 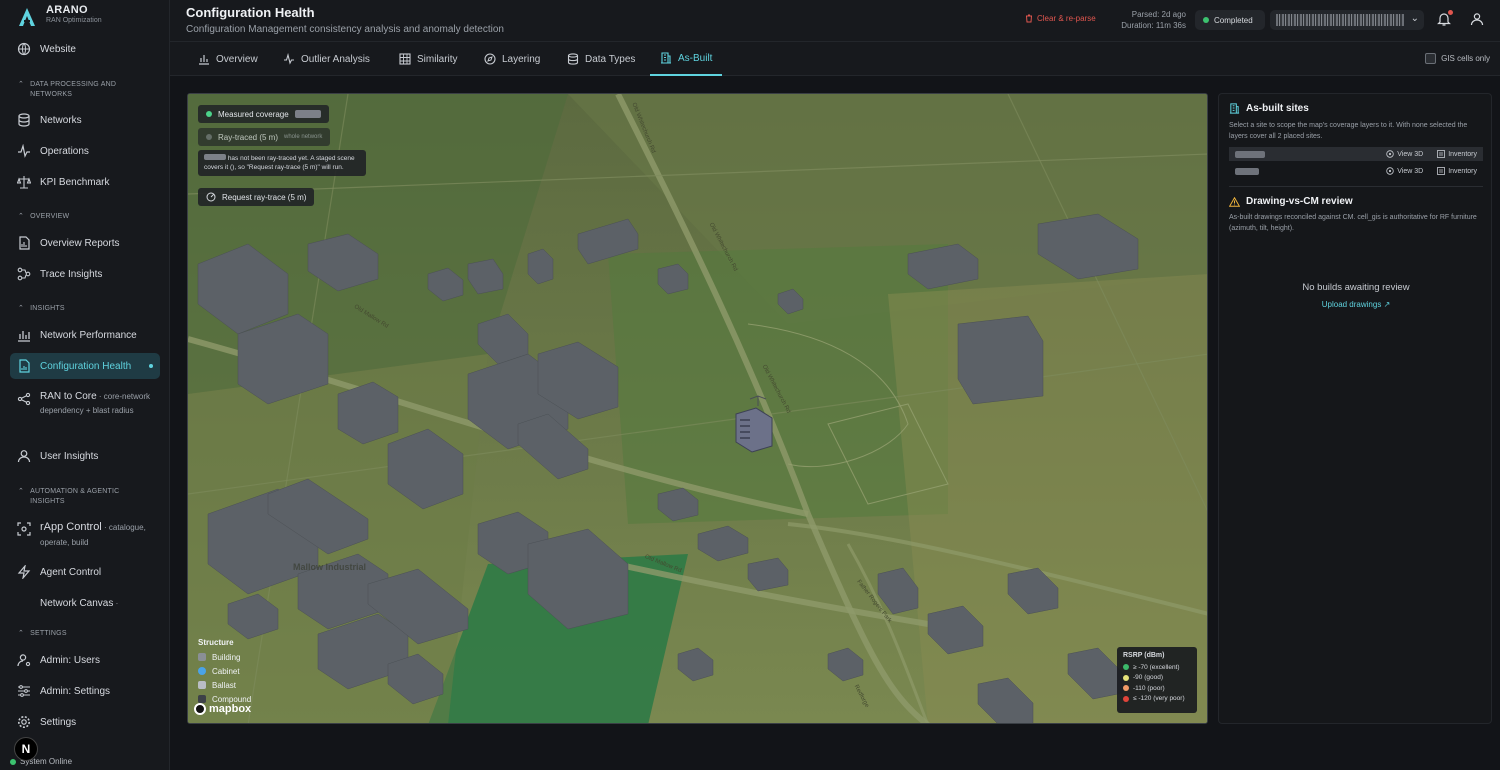 I want to click on sidebar-item-label: Admin: Settings, so click(x=75, y=691).